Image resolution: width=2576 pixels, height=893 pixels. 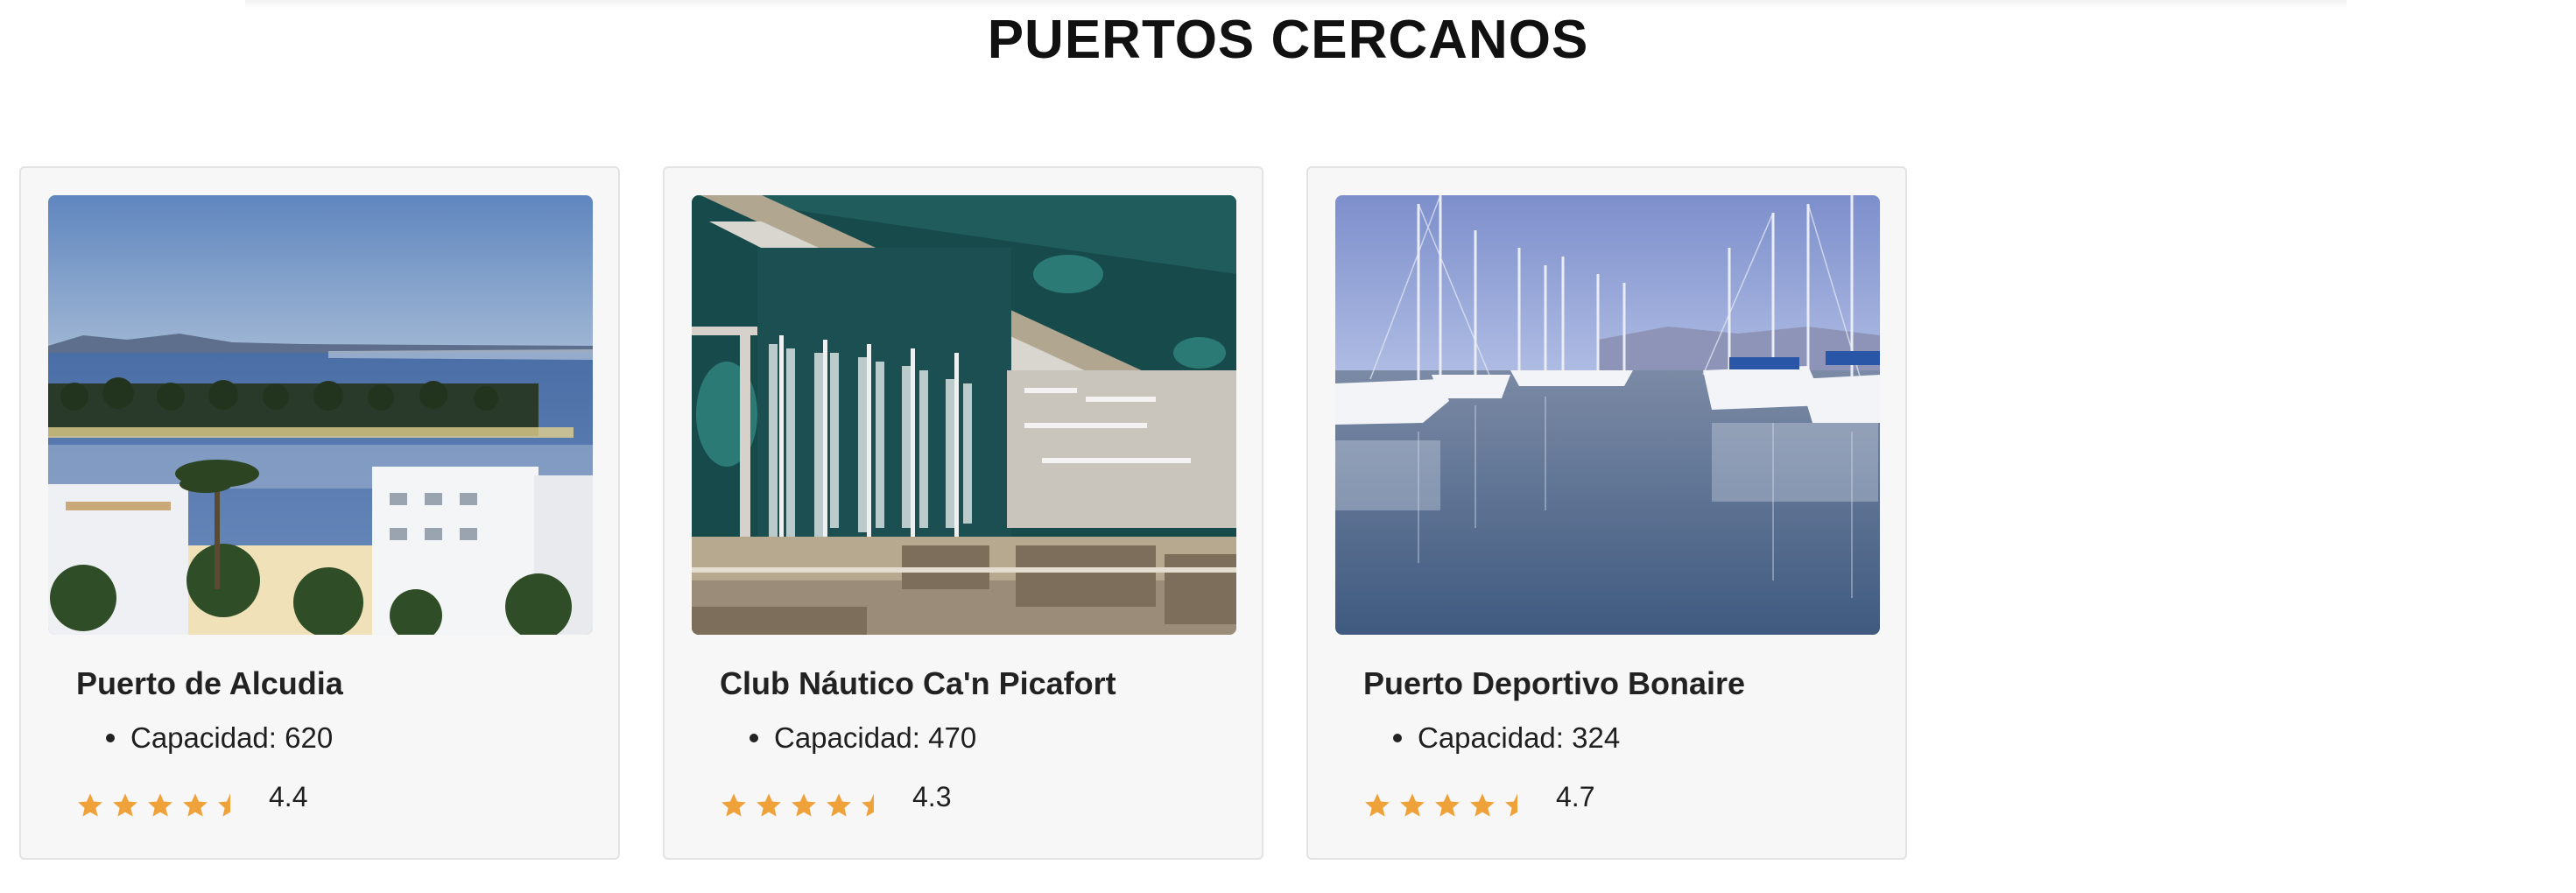 I want to click on capacity-label: Capacidad: 620, so click(x=232, y=737).